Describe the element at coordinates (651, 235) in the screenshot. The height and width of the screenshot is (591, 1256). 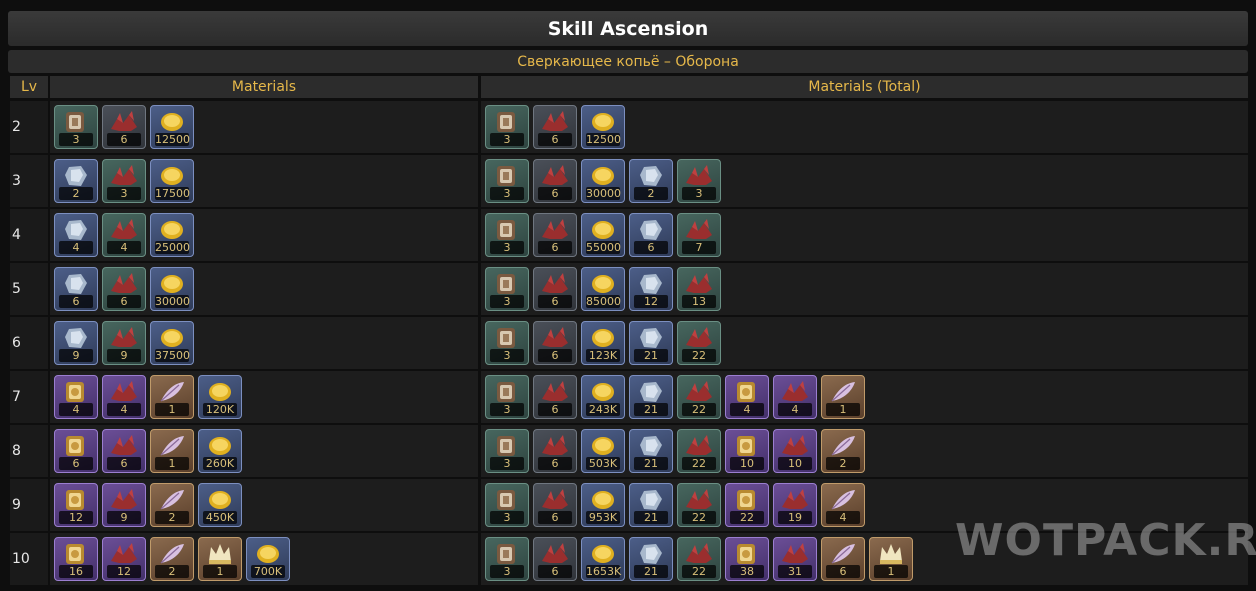
I see `crystal-material: 6` at that location.